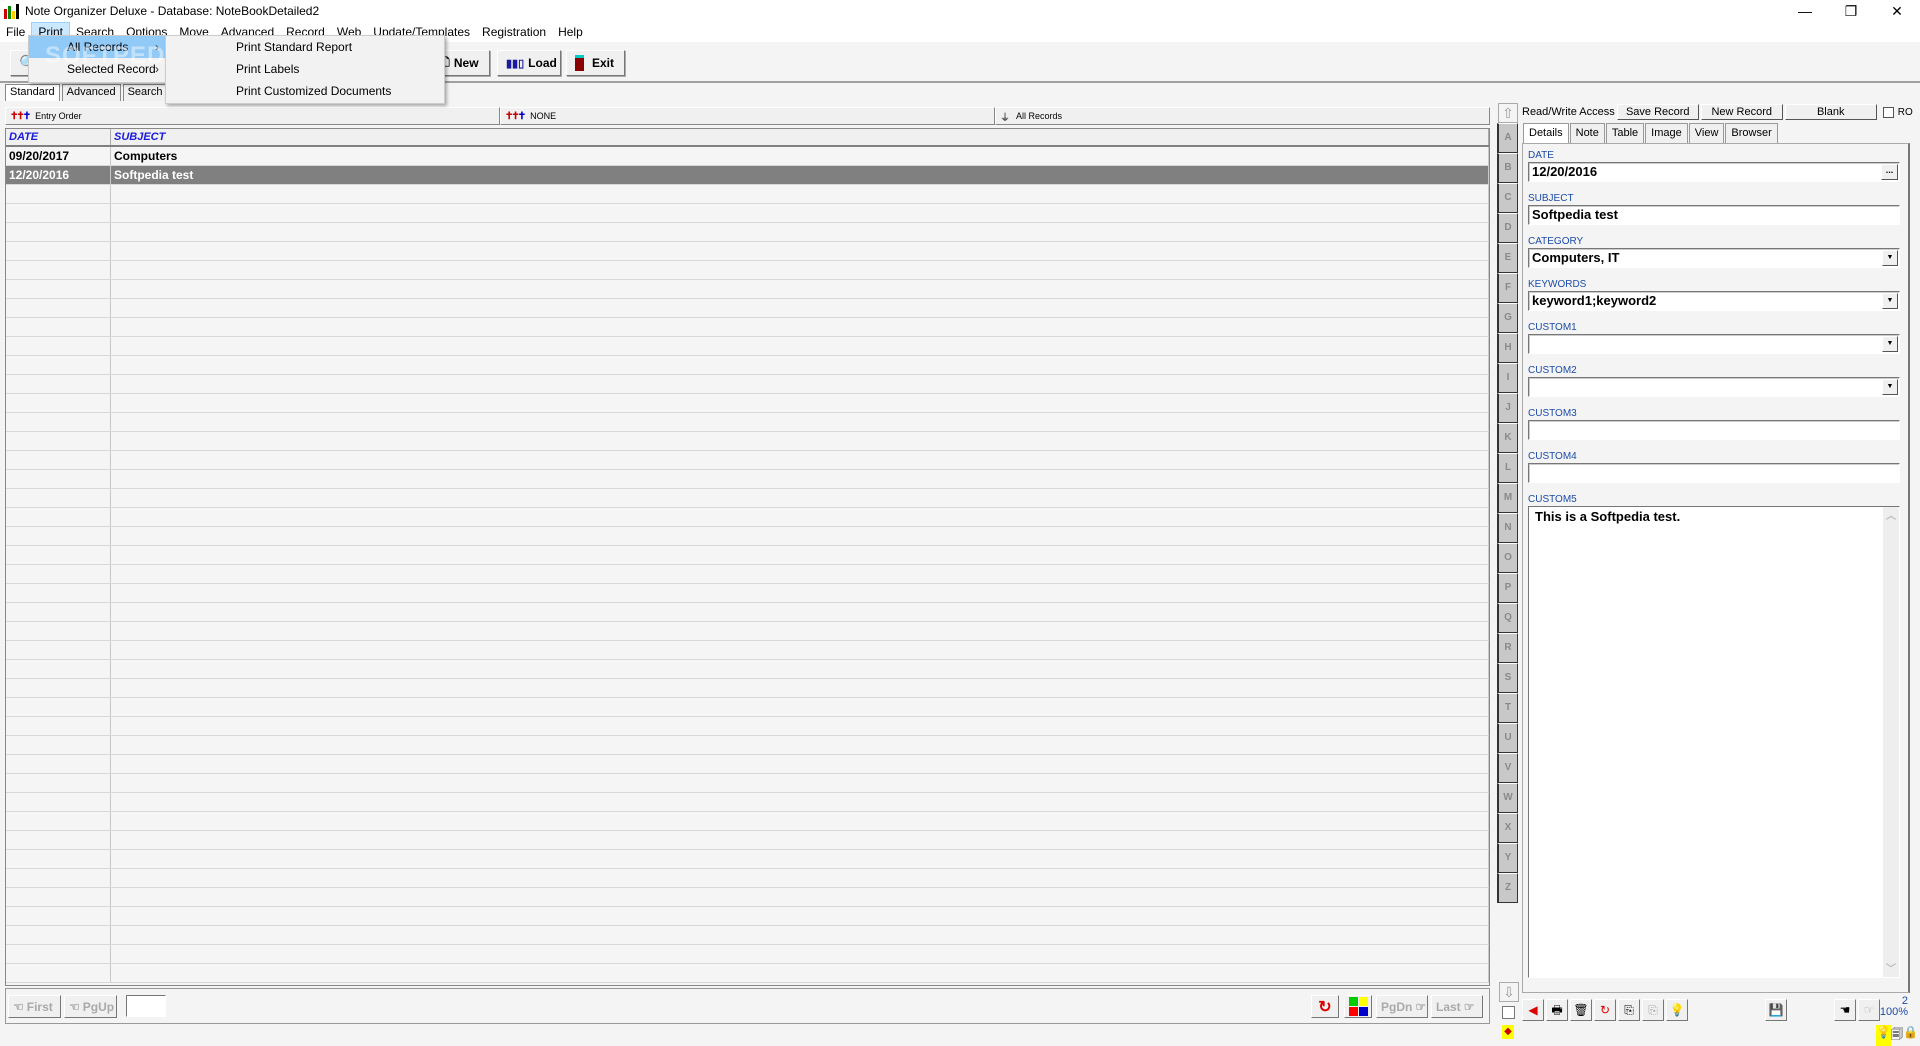 The height and width of the screenshot is (1046, 1920). I want to click on alpha-letter-z: Z, so click(1507, 888).